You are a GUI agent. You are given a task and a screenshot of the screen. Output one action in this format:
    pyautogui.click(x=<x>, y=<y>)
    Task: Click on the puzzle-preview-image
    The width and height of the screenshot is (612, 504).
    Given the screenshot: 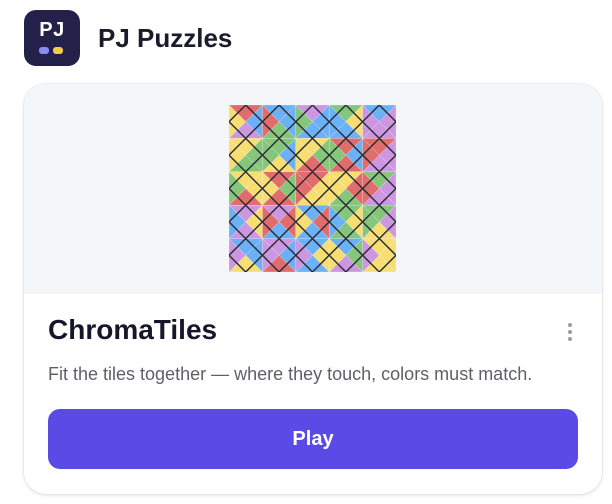 What is the action you would take?
    pyautogui.click(x=312, y=188)
    